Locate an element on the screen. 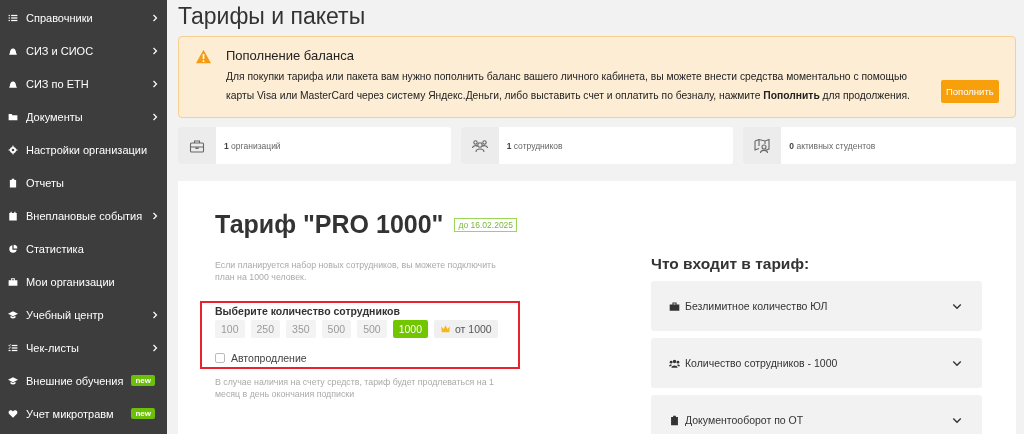  sidebar-item: Справочники is located at coordinates (83, 17).